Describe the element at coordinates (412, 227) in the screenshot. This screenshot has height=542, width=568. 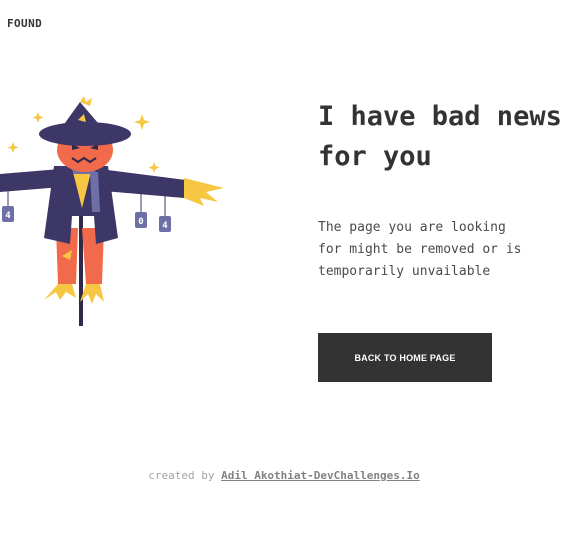
I see `description-line-1: The page you are looking` at that location.